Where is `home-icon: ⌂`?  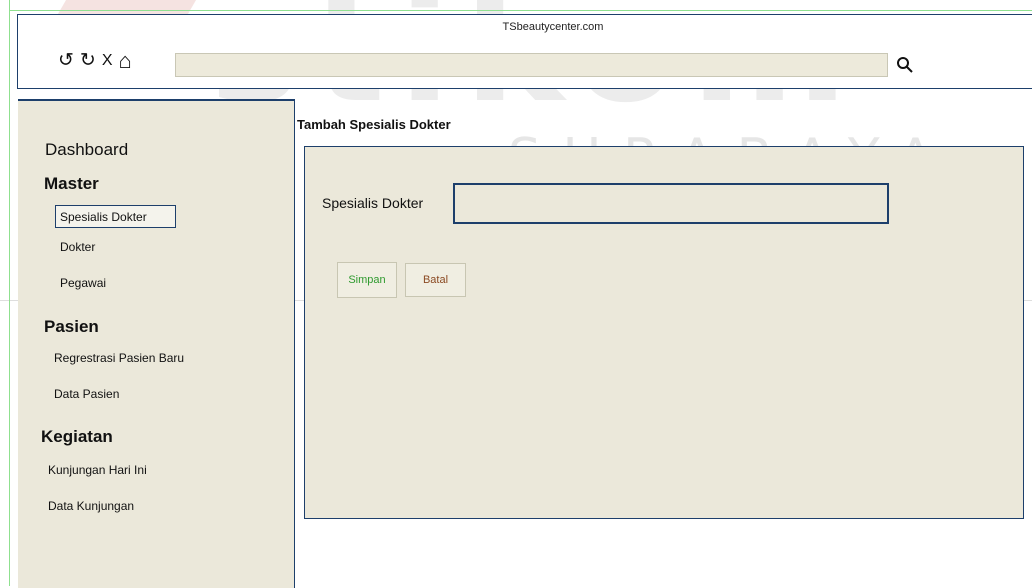
home-icon: ⌂ is located at coordinates (125, 61).